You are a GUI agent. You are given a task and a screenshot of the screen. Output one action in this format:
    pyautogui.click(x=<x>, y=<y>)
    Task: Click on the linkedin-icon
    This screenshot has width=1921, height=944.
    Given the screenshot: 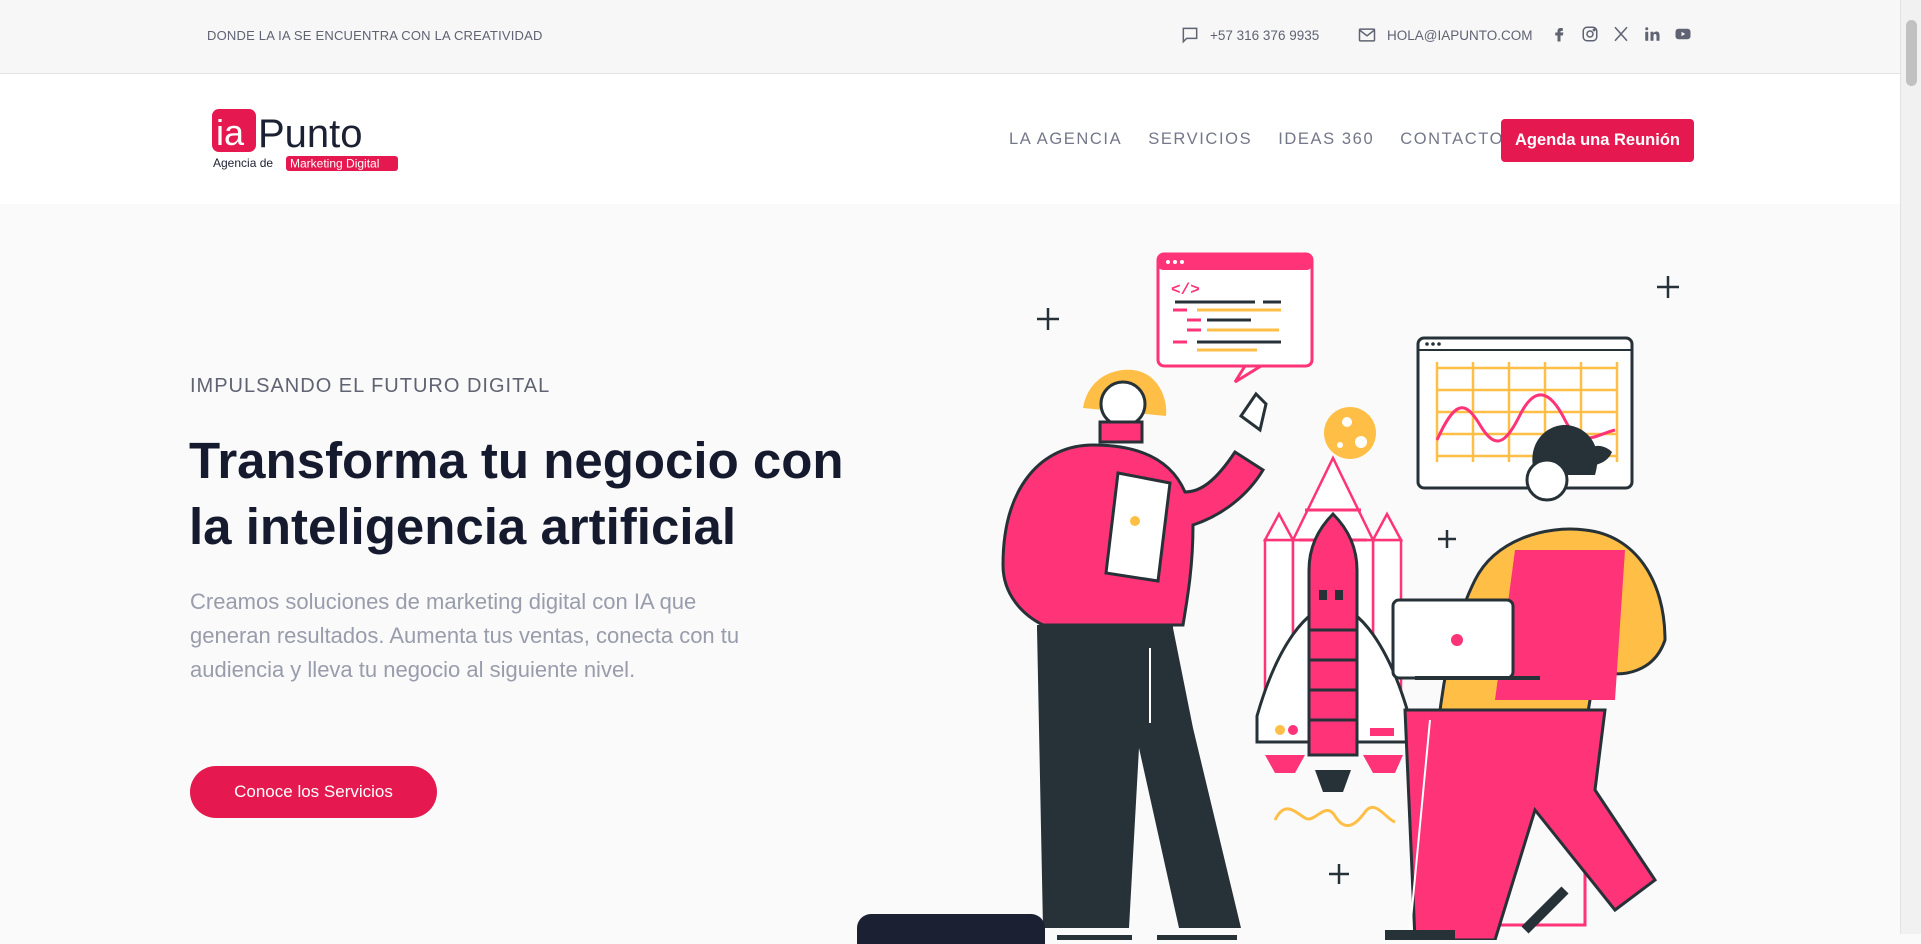 What is the action you would take?
    pyautogui.click(x=1652, y=34)
    